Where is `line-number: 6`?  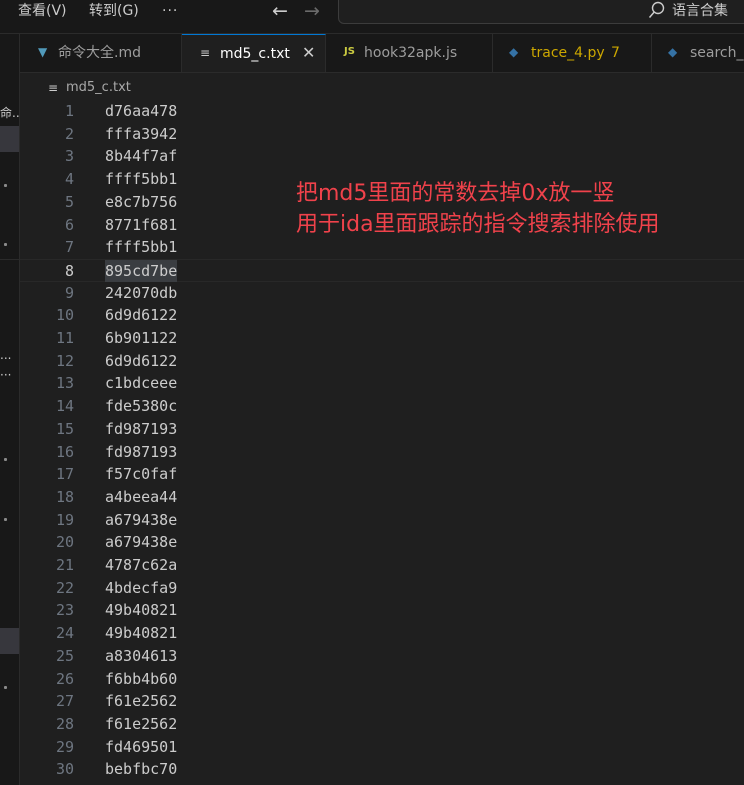
line-number: 6 is located at coordinates (69, 224).